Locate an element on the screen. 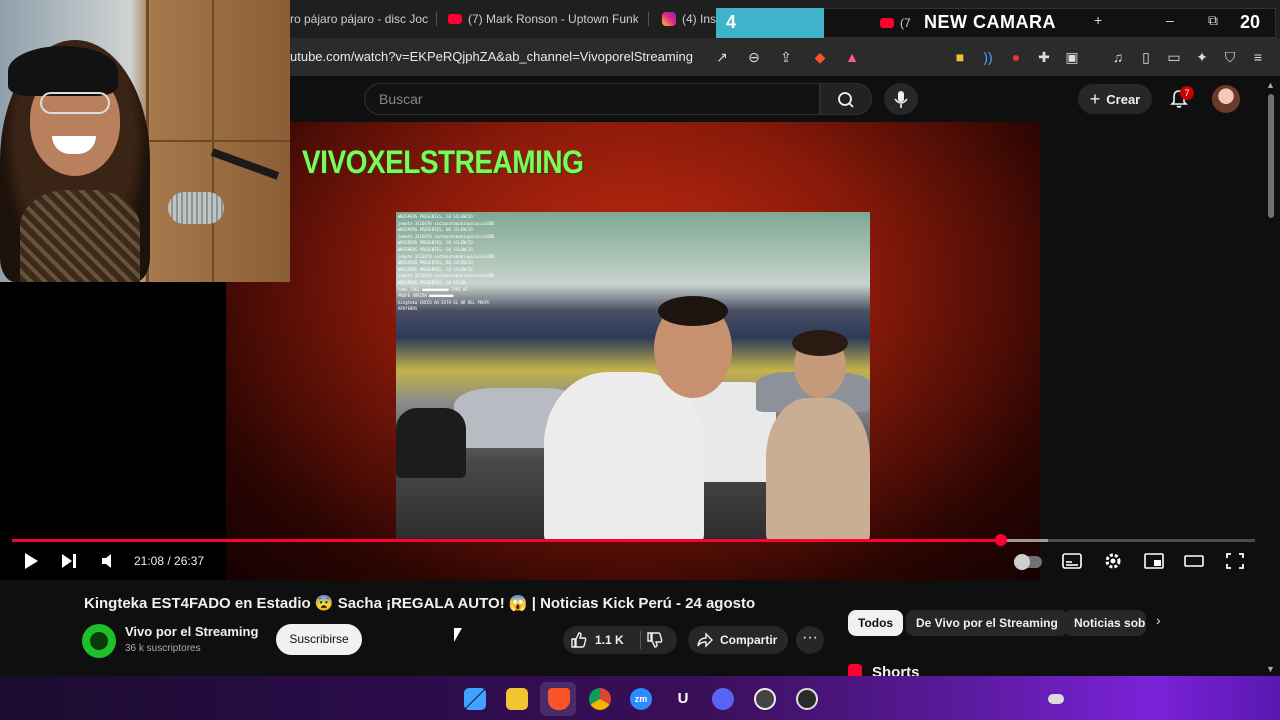  chrome-icon is located at coordinates (600, 699).